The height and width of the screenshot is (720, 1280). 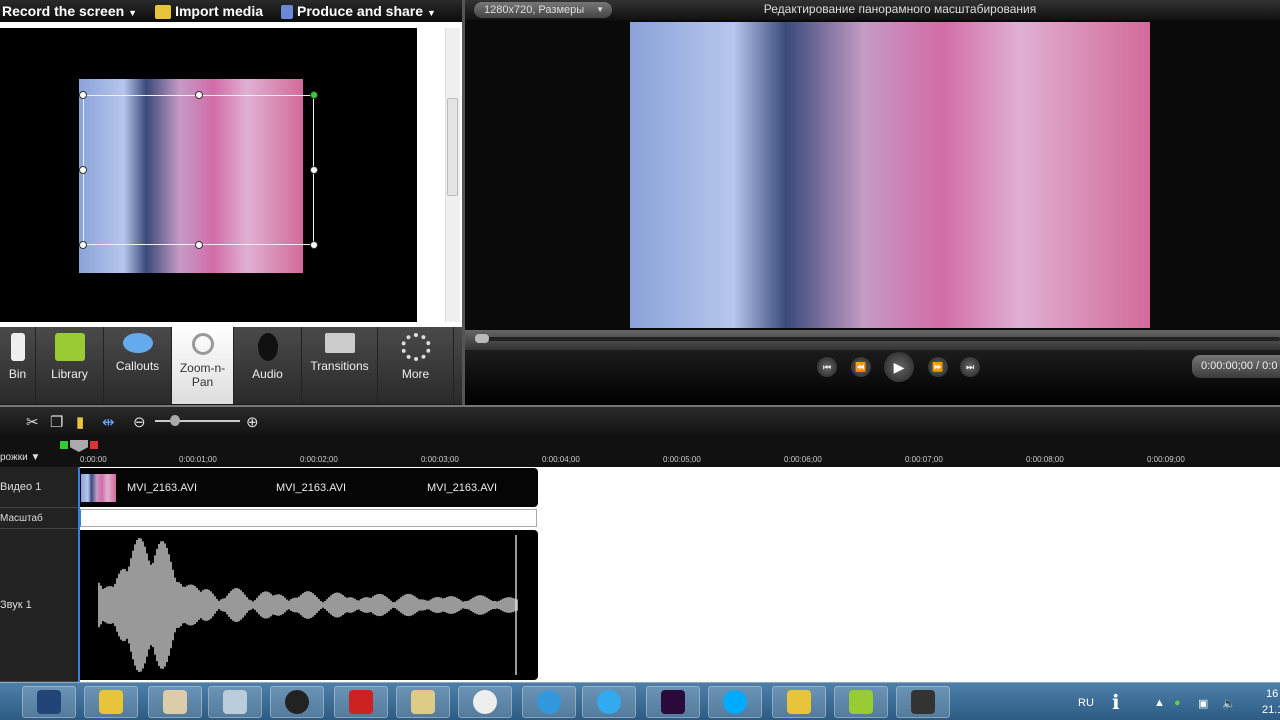 What do you see at coordinates (1203, 703) in the screenshot?
I see `network-icon: ▣` at bounding box center [1203, 703].